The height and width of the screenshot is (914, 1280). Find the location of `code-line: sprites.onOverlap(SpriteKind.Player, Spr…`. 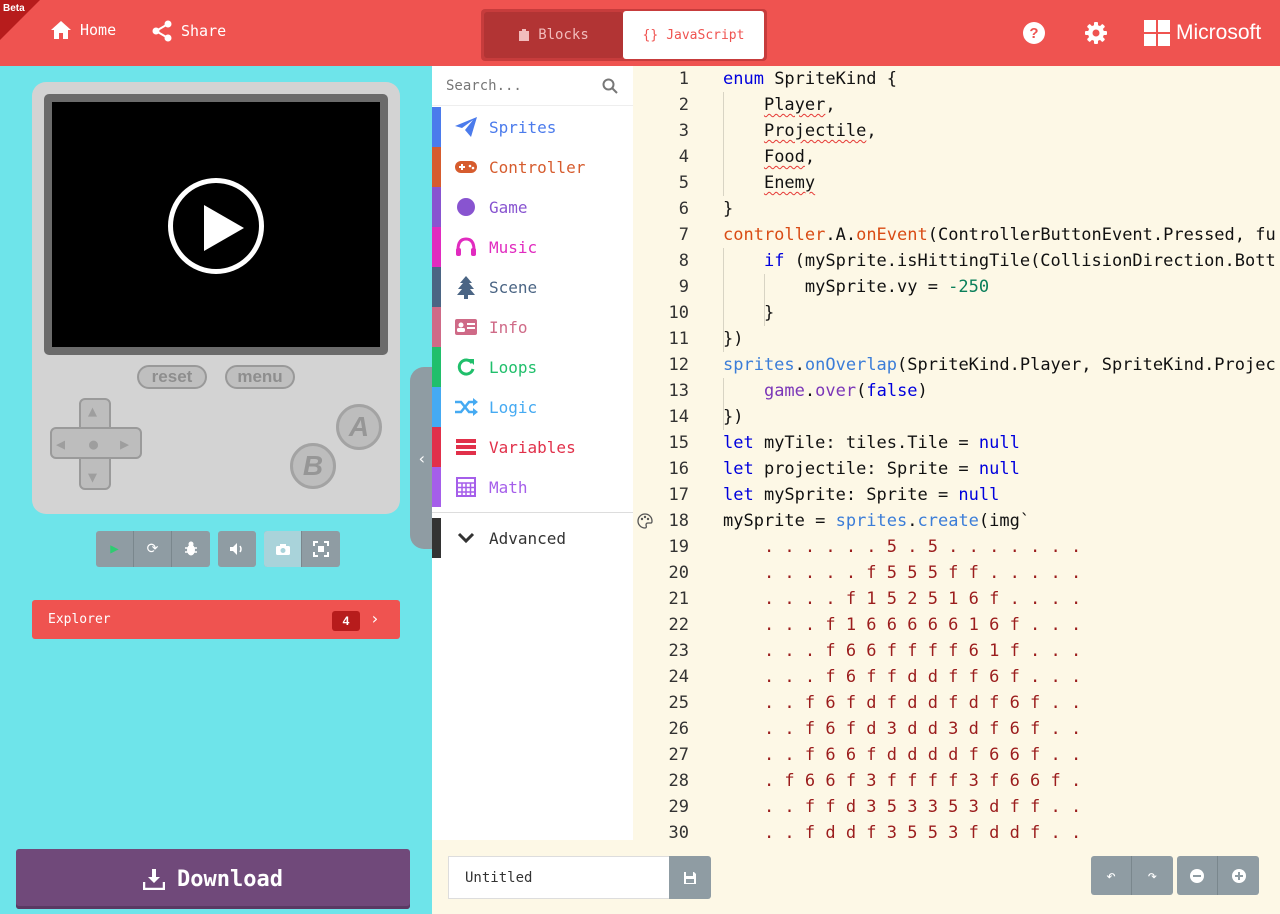

code-line: sprites.onOverlap(SpriteKind.Player, Spr… is located at coordinates (999, 365).